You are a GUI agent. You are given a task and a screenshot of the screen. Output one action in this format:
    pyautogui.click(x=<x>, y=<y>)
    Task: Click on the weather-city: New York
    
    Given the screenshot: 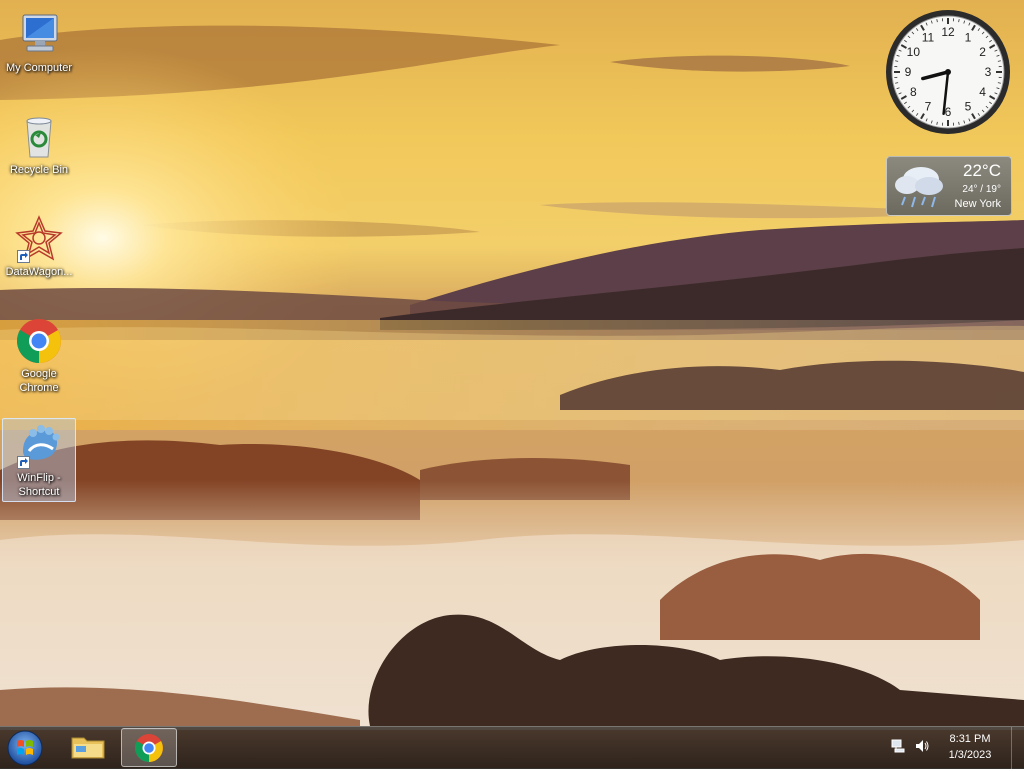 What is the action you would take?
    pyautogui.click(x=978, y=204)
    